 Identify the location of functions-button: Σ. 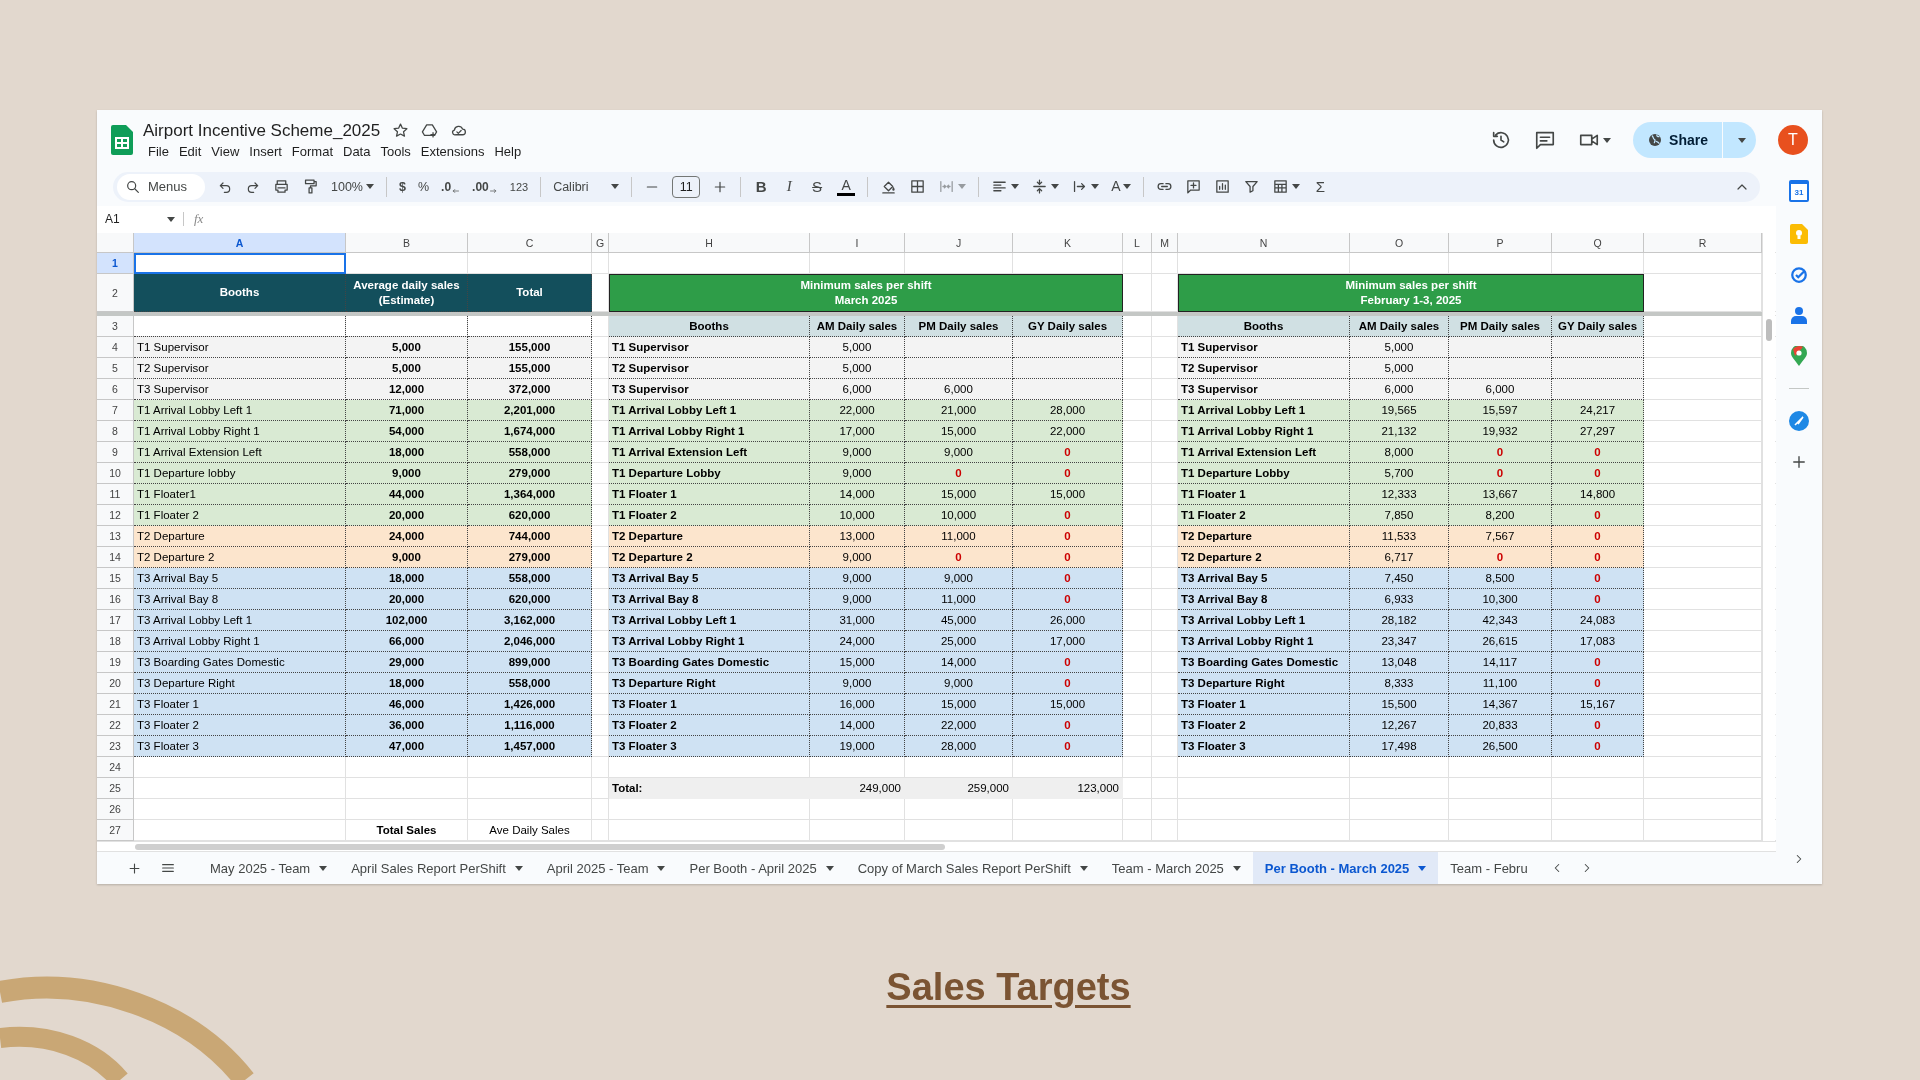
(1320, 187).